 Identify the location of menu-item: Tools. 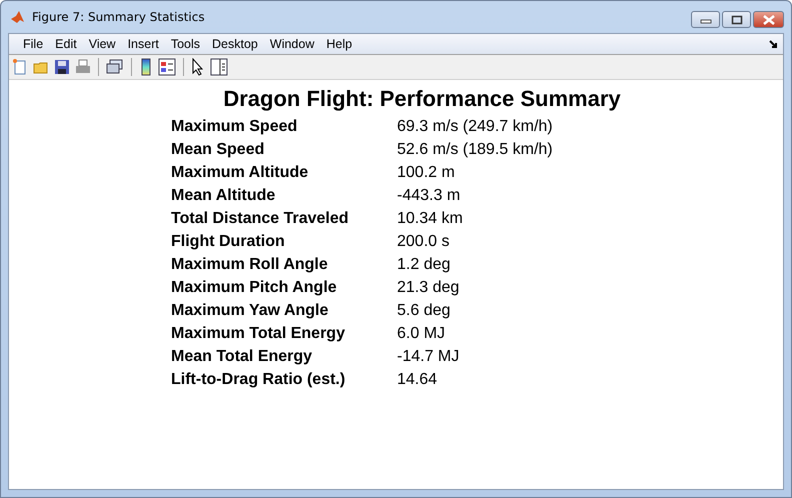
(185, 44).